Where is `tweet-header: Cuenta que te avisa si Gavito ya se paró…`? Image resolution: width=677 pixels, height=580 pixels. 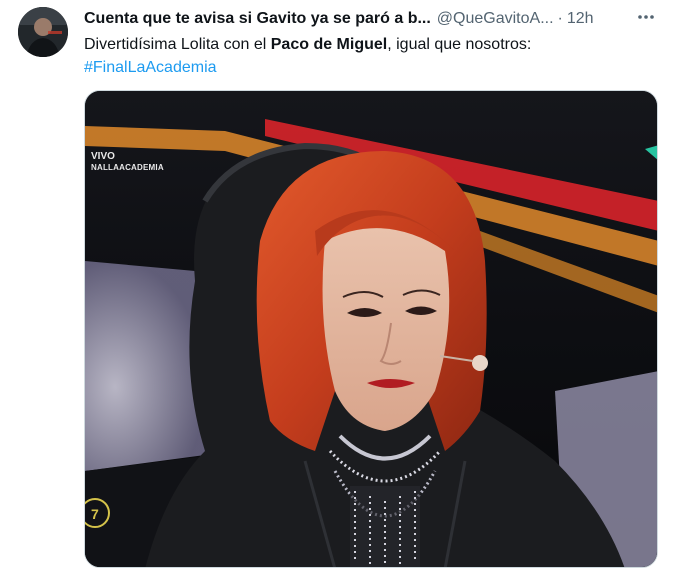 tweet-header: Cuenta que te avisa si Gavito ya se paró… is located at coordinates (370, 19).